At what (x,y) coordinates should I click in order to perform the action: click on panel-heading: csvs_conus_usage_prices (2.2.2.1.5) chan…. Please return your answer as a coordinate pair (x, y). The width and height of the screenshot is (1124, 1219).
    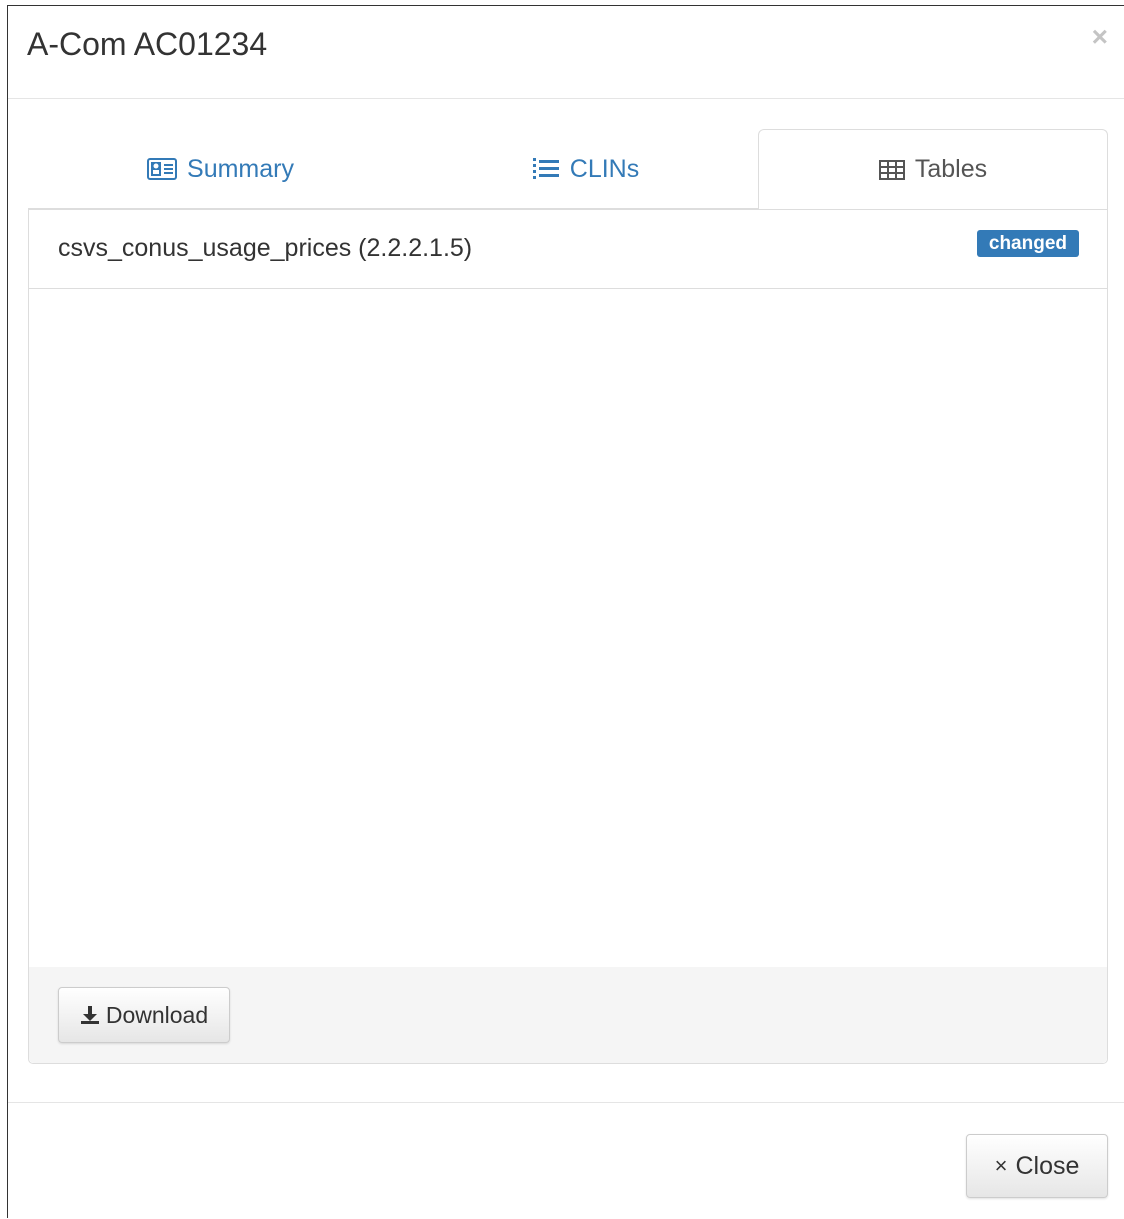
    Looking at the image, I should click on (568, 249).